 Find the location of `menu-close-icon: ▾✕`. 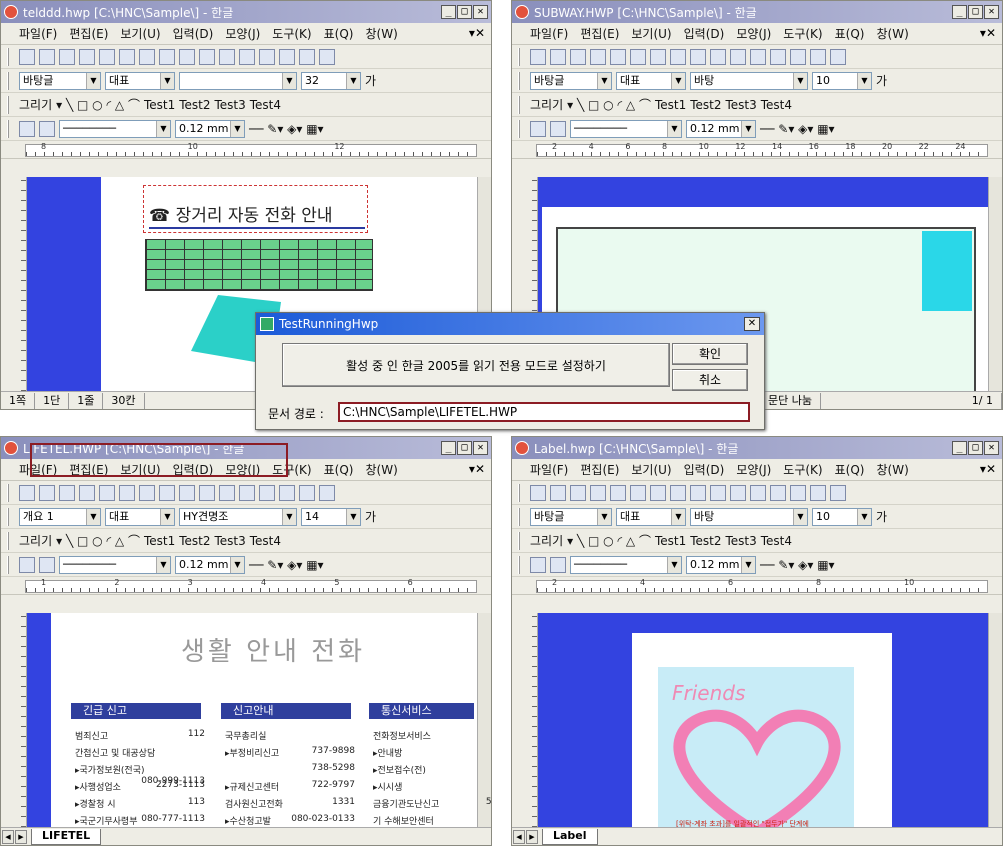

menu-close-icon: ▾✕ is located at coordinates (477, 33).